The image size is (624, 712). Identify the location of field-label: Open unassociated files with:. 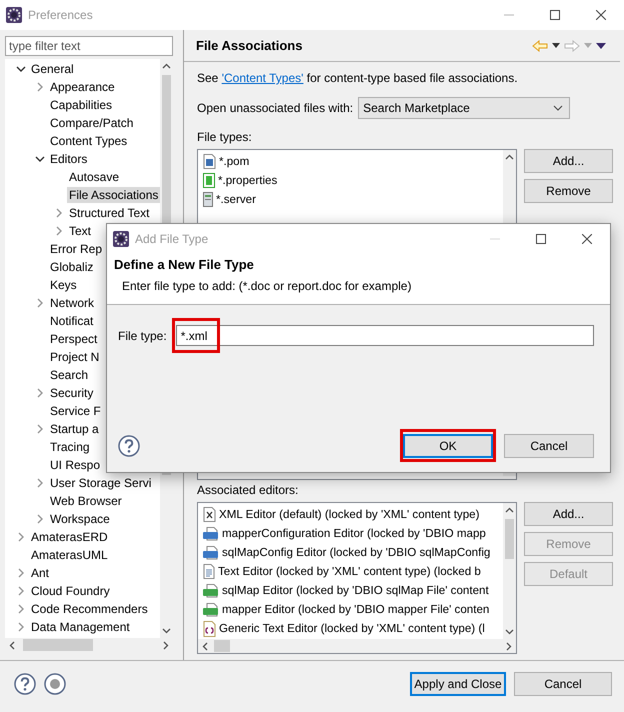
(275, 108).